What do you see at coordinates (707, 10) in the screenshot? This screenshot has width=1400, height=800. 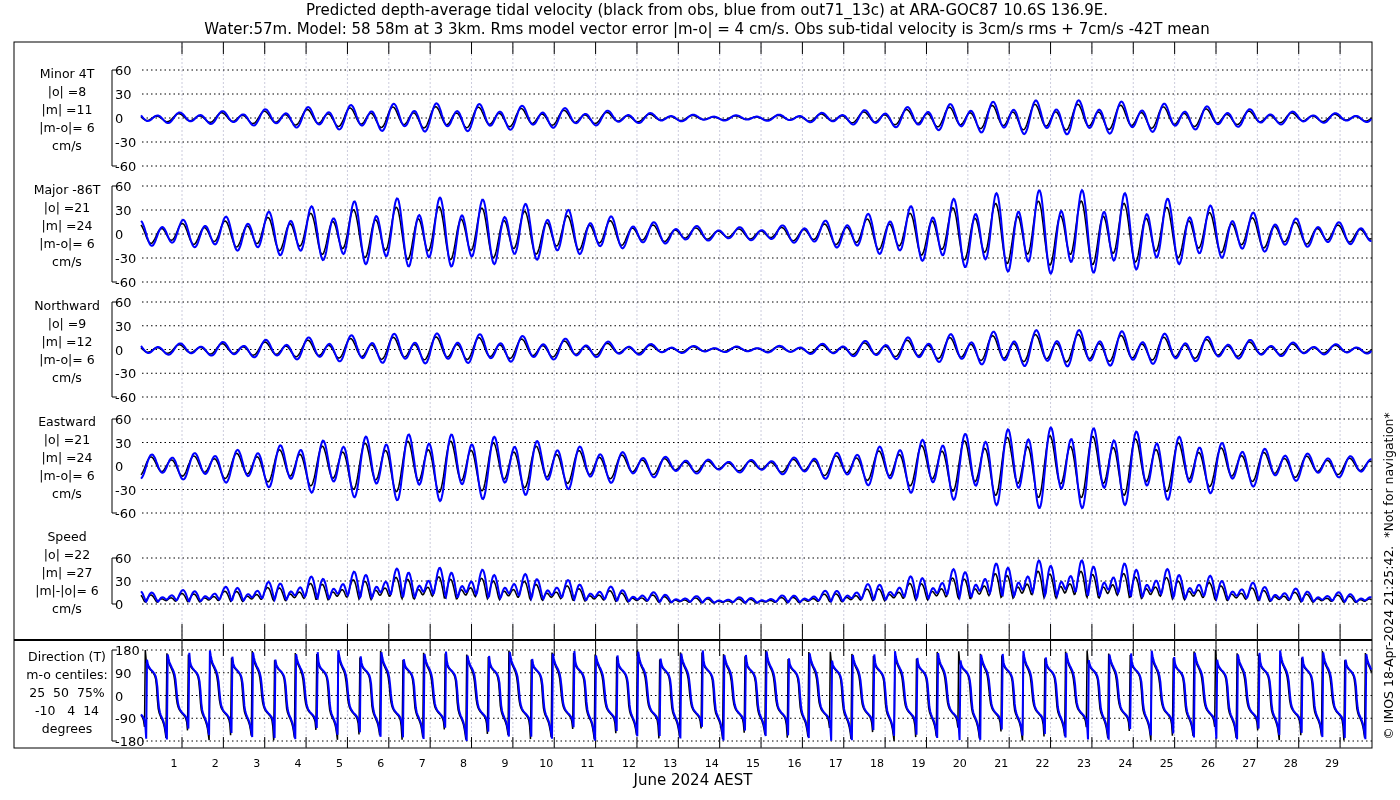 I see `chart-title: Predicted depth-average tidal velocity (black from obs, blue from out71_13c) at ARA-GOC87 10.6S 136.9E.` at bounding box center [707, 10].